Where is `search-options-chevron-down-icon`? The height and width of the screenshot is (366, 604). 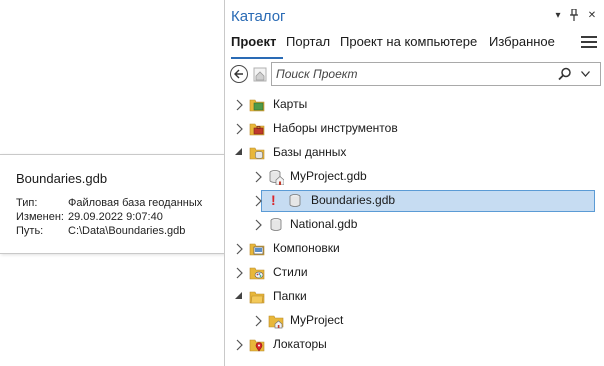 search-options-chevron-down-icon is located at coordinates (585, 74).